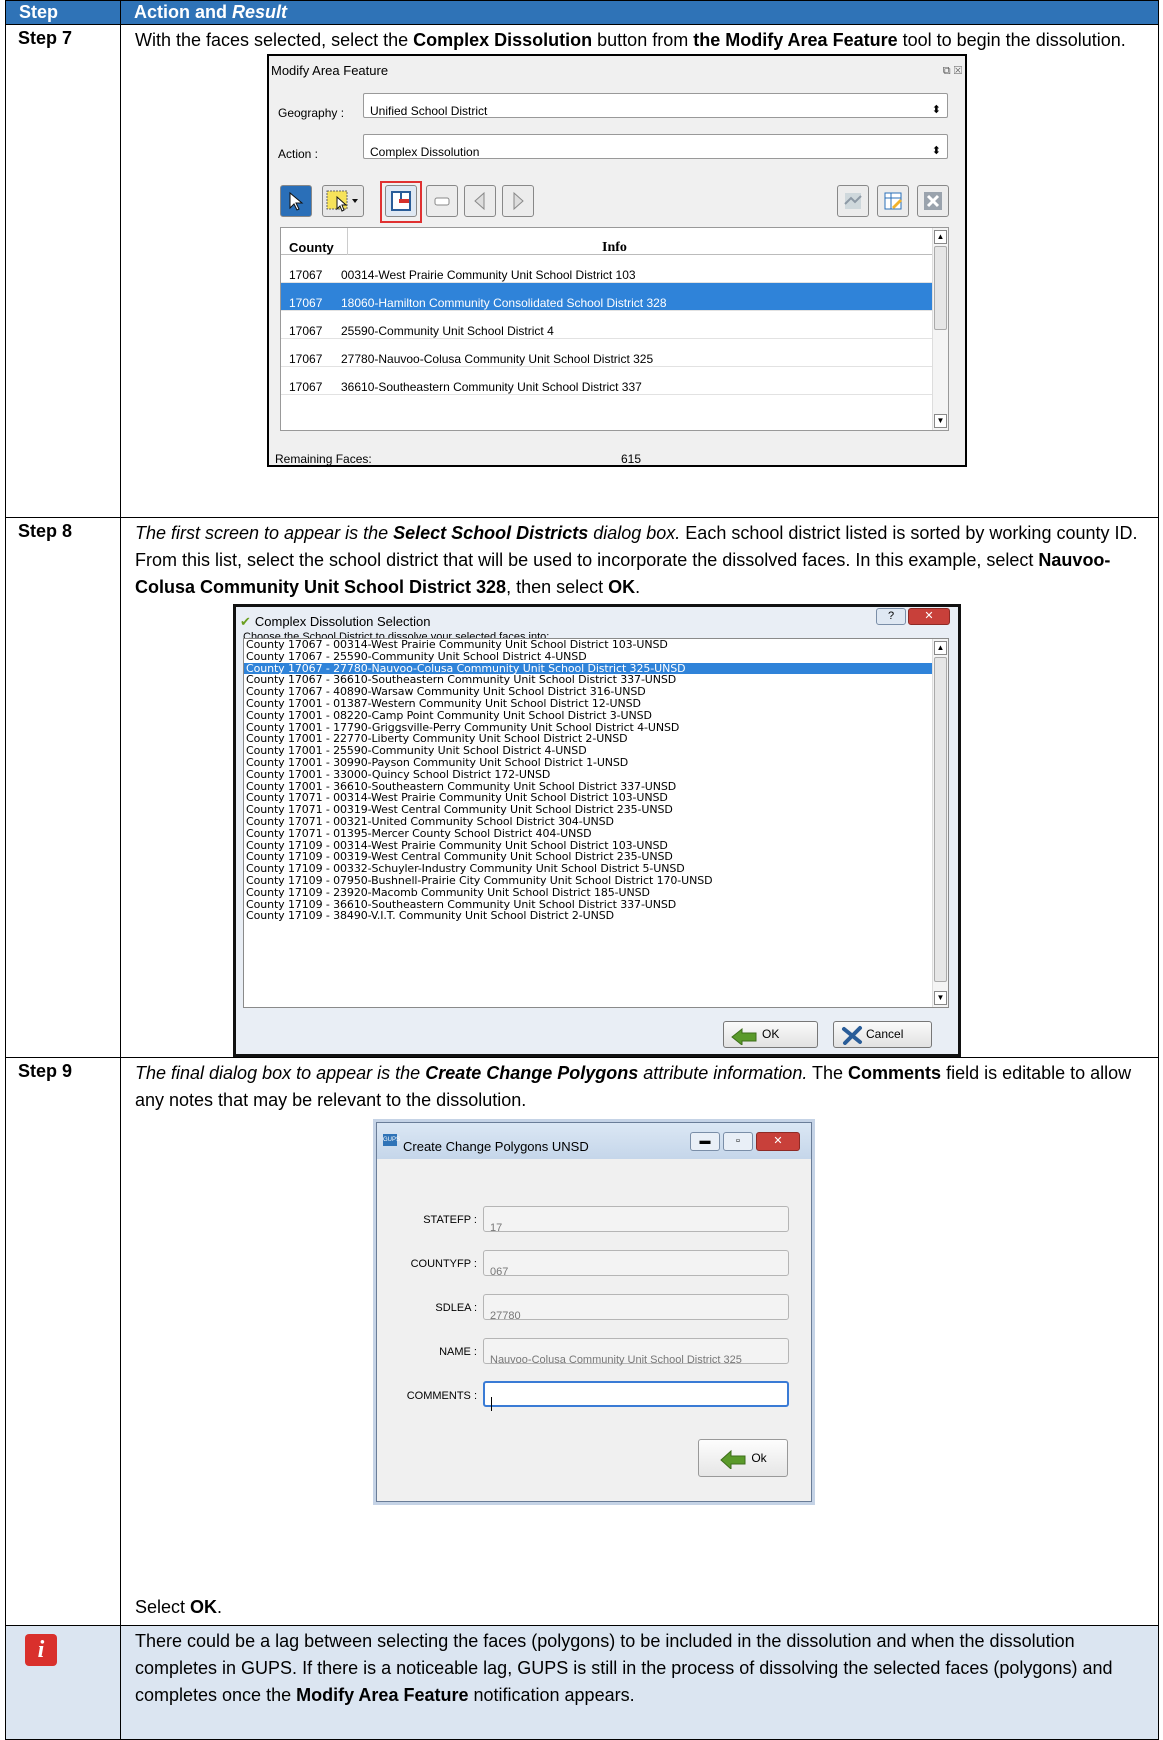  What do you see at coordinates (298, 154) in the screenshot?
I see `action-label: Action :` at bounding box center [298, 154].